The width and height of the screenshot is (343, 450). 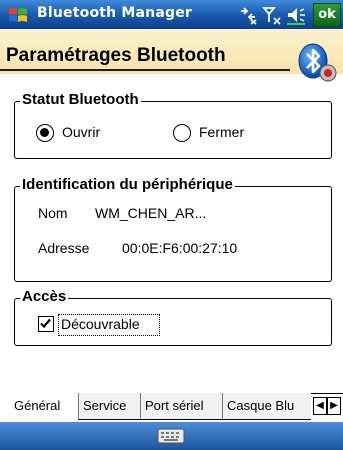 What do you see at coordinates (116, 55) in the screenshot?
I see `page-title: Paramétrages Bluetooth` at bounding box center [116, 55].